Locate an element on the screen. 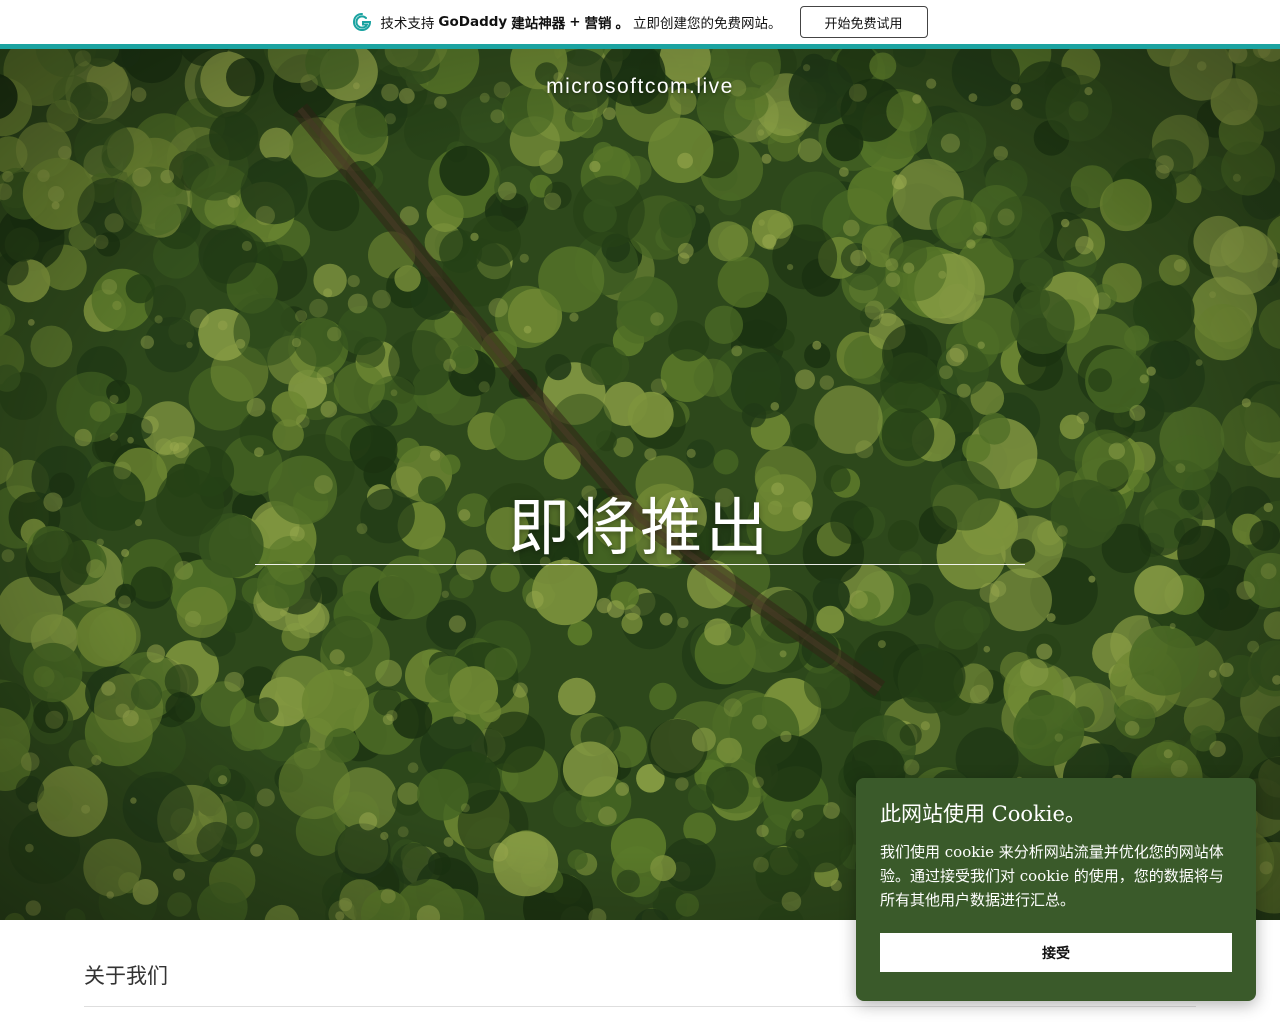  site-name: microsoftcom.live is located at coordinates (640, 87).